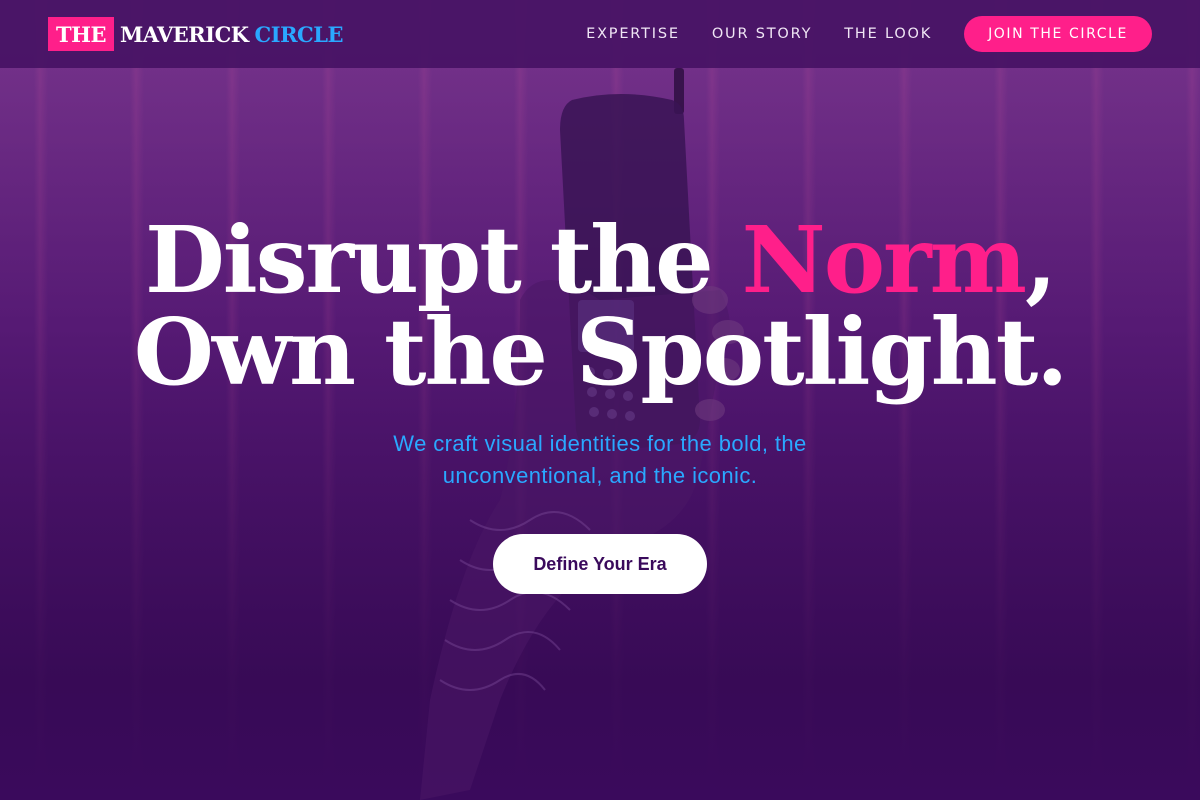 The height and width of the screenshot is (800, 1200). What do you see at coordinates (81, 34) in the screenshot?
I see `logo-the-badge: THE` at bounding box center [81, 34].